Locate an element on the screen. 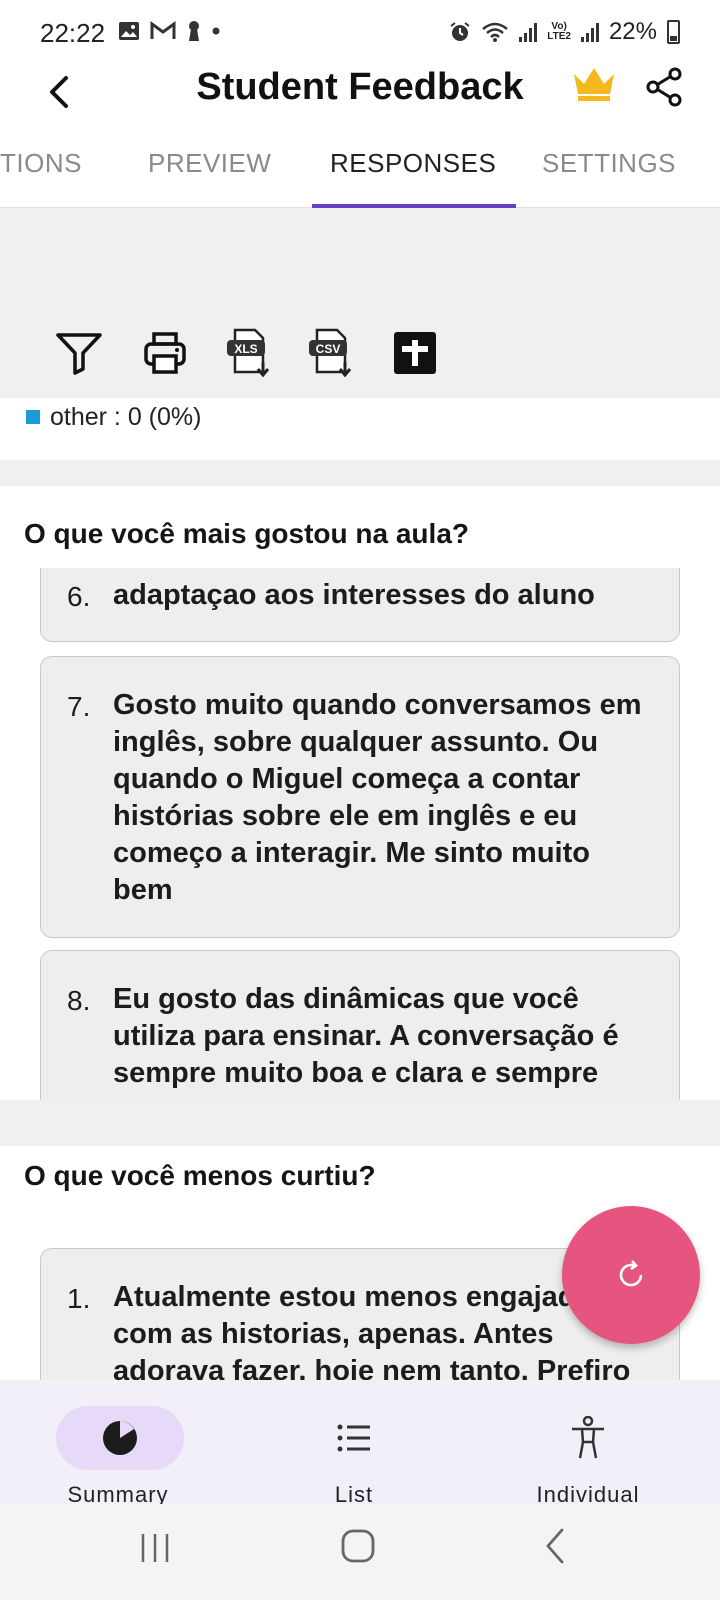  share-icon is located at coordinates (664, 87).